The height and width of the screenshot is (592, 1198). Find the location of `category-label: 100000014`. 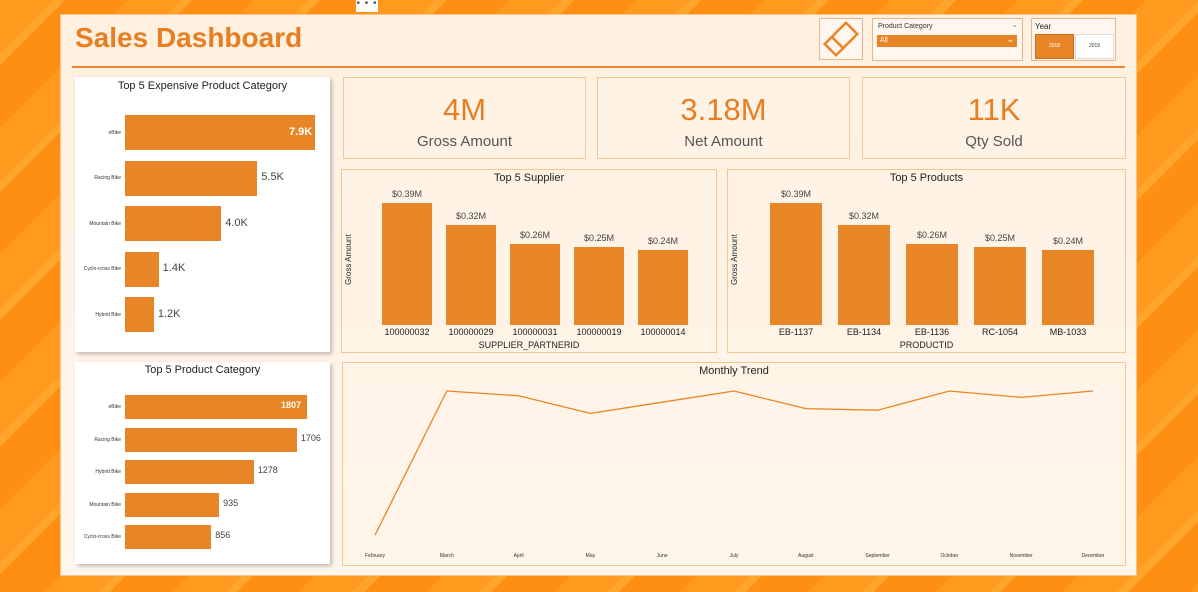

category-label: 100000014 is located at coordinates (663, 332).